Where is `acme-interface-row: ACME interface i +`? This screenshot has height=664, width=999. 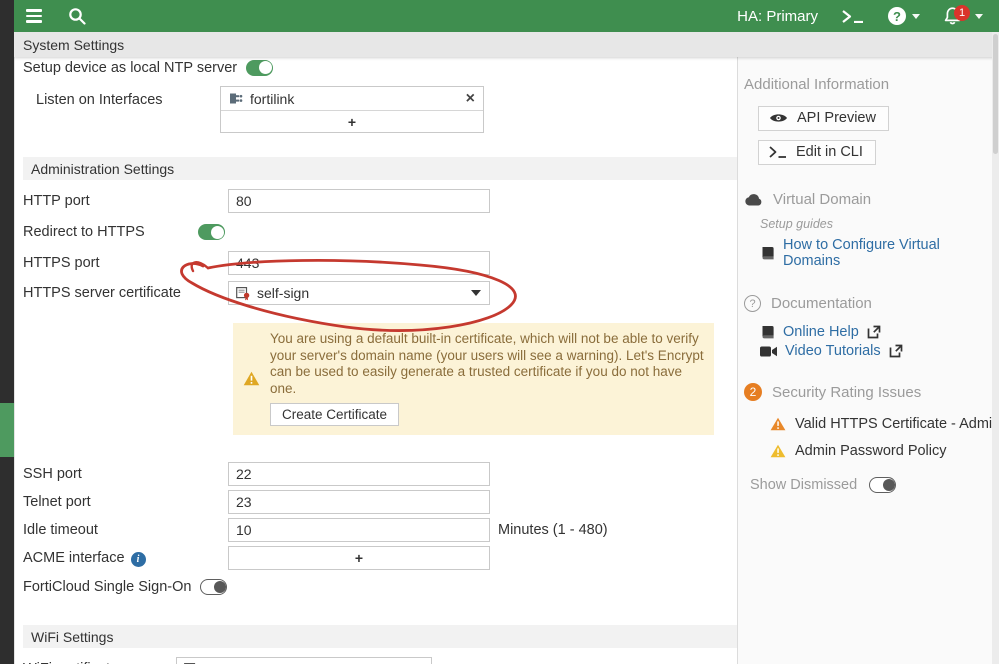 acme-interface-row: ACME interface i + is located at coordinates (380, 558).